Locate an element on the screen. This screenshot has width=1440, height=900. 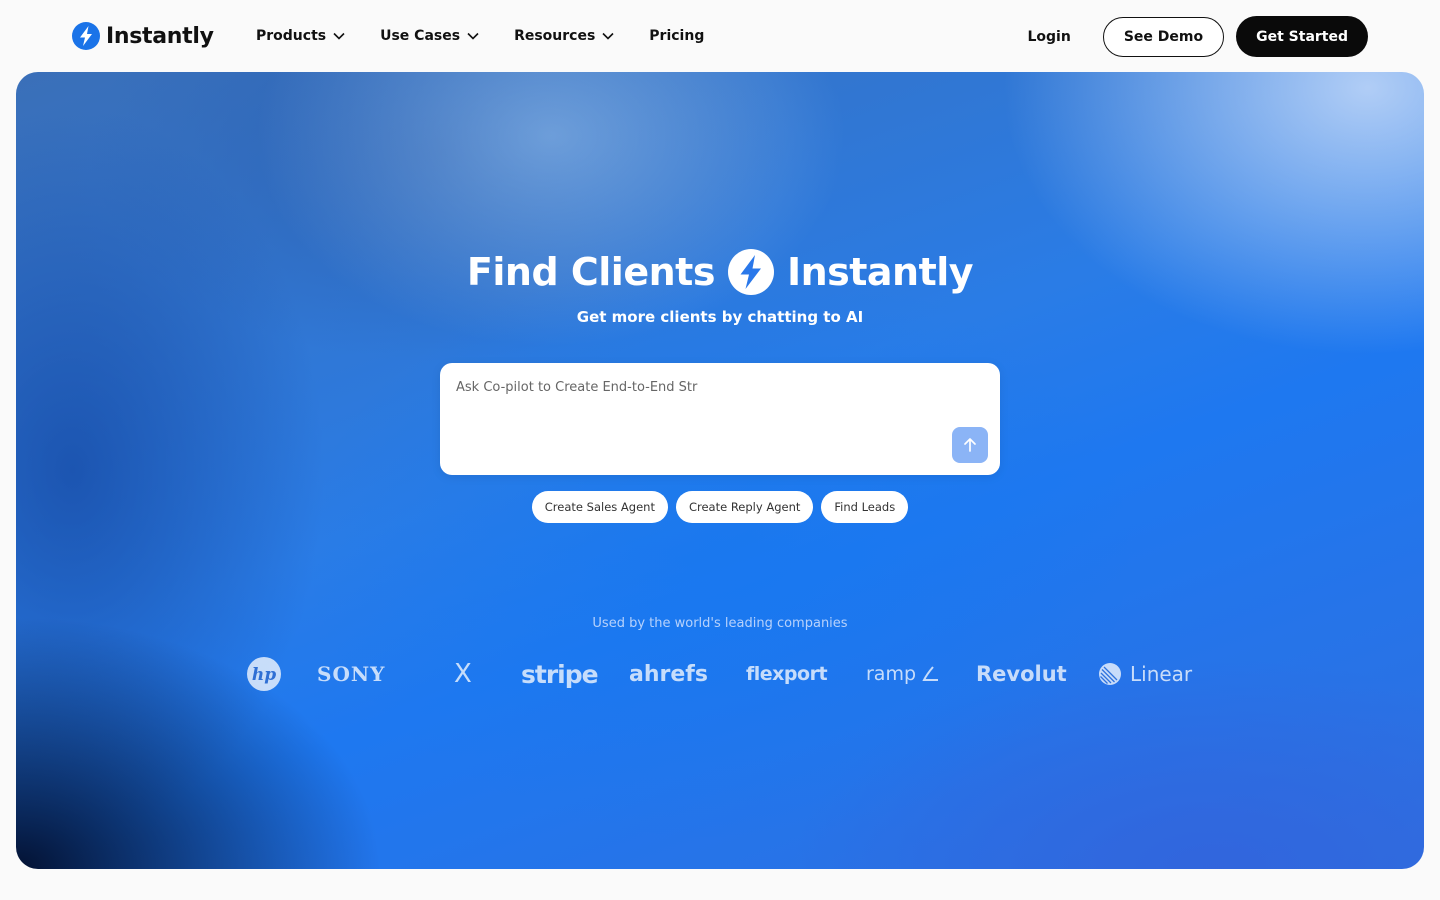
menu-item-label: Pricing is located at coordinates (677, 36).